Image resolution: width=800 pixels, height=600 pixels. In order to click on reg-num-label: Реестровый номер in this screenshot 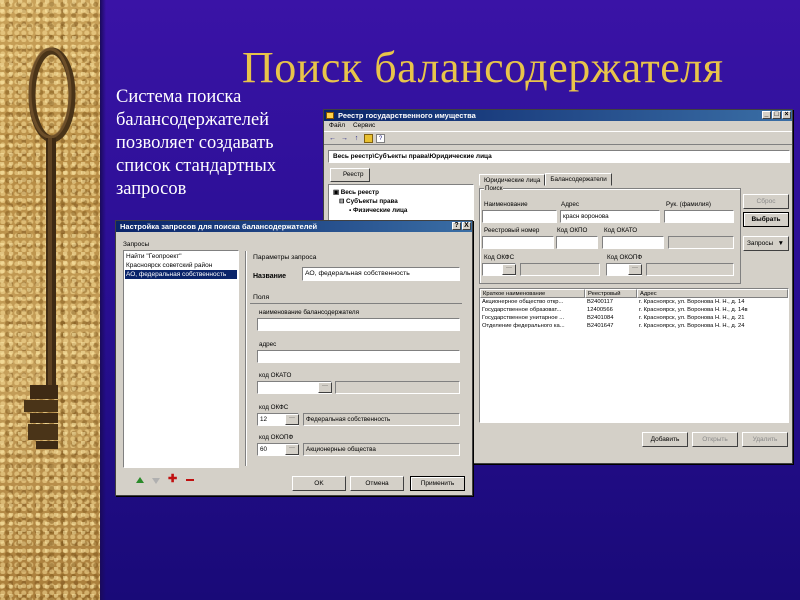, I will do `click(512, 230)`.